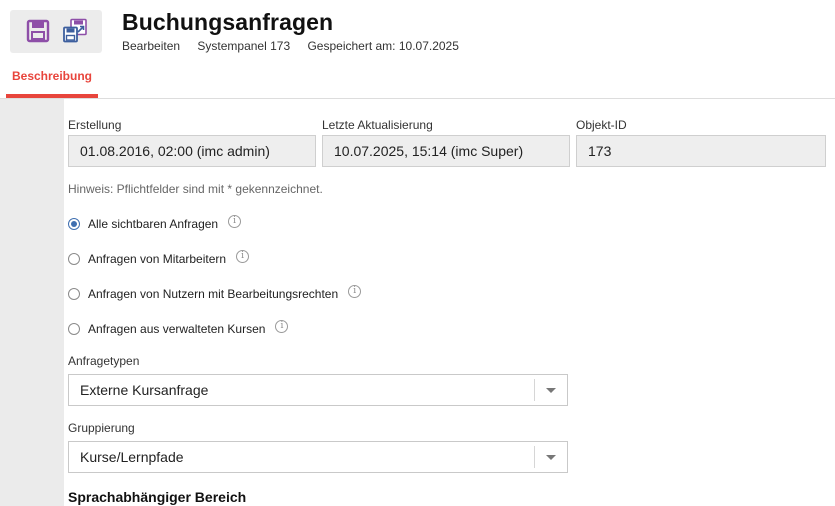 Image resolution: width=835 pixels, height=506 pixels. What do you see at coordinates (151, 46) in the screenshot?
I see `meta-mode: Bearbeiten` at bounding box center [151, 46].